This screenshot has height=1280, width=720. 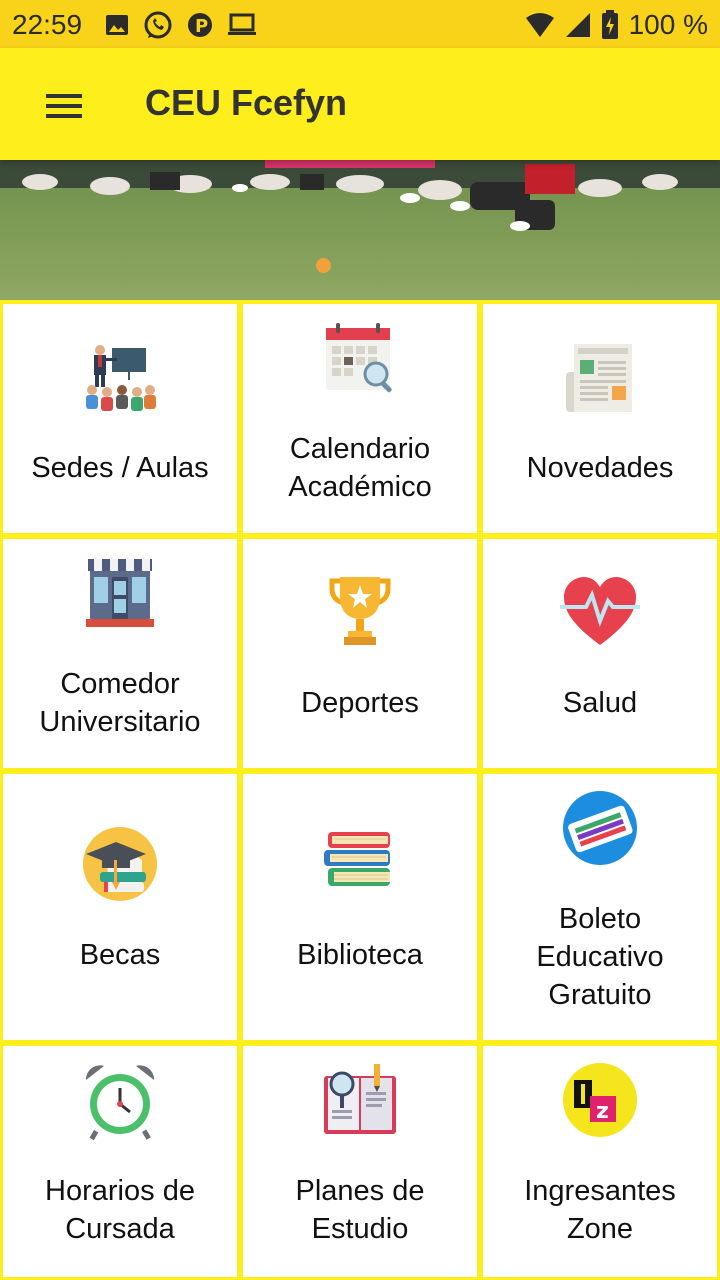 What do you see at coordinates (600, 828) in the screenshot?
I see `ticket-card-icon` at bounding box center [600, 828].